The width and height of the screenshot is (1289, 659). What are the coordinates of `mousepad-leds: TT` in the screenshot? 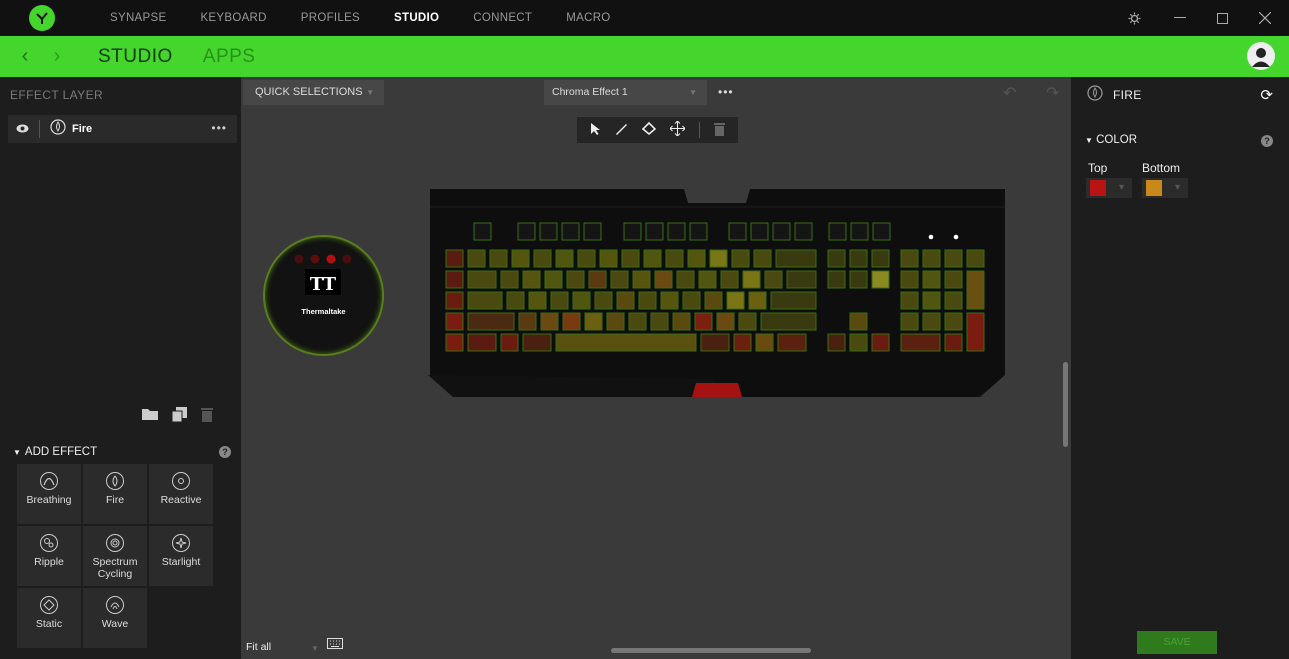 It's located at (323, 274).